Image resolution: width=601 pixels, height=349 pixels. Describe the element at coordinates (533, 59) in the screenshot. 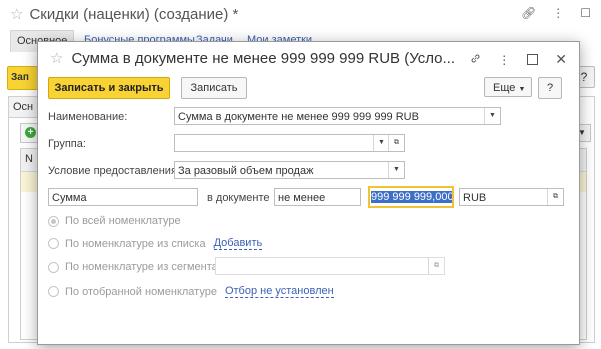

I see `maximize-icon` at that location.